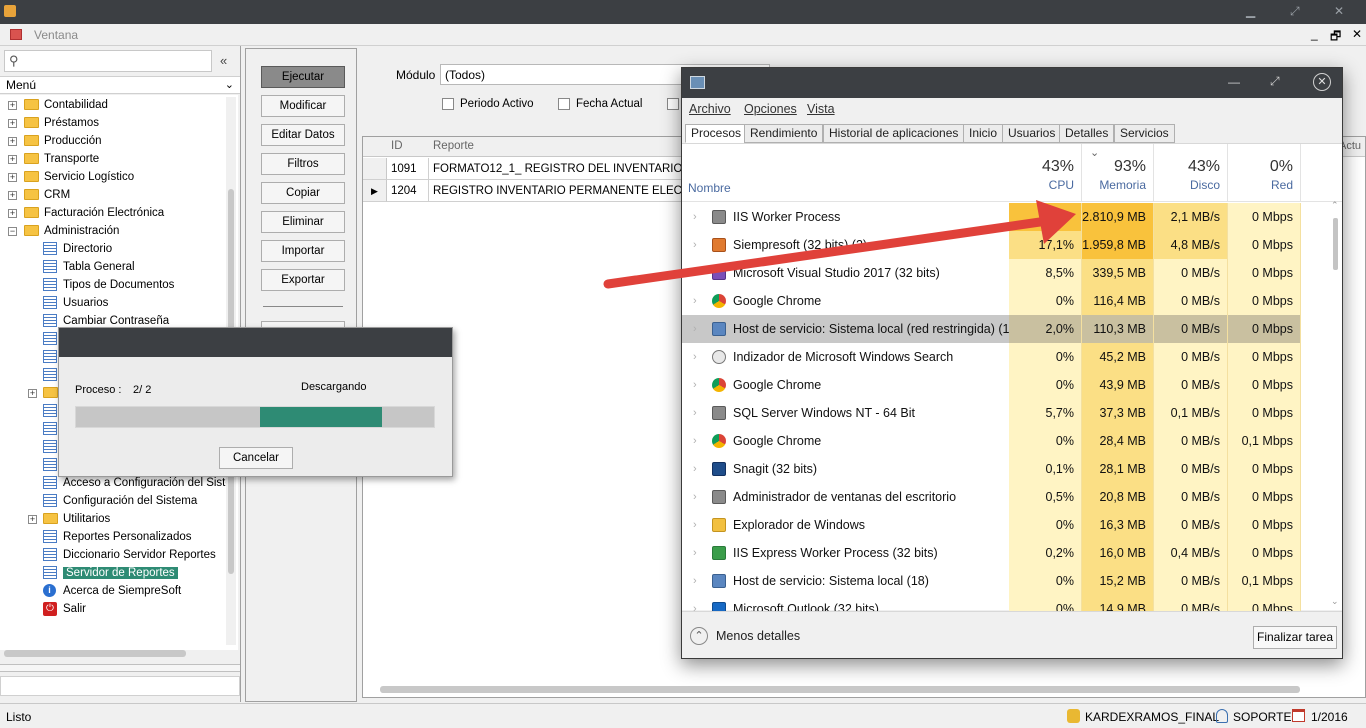 This screenshot has width=1366, height=728. What do you see at coordinates (839, 244) in the screenshot?
I see `annotation-arrow` at bounding box center [839, 244].